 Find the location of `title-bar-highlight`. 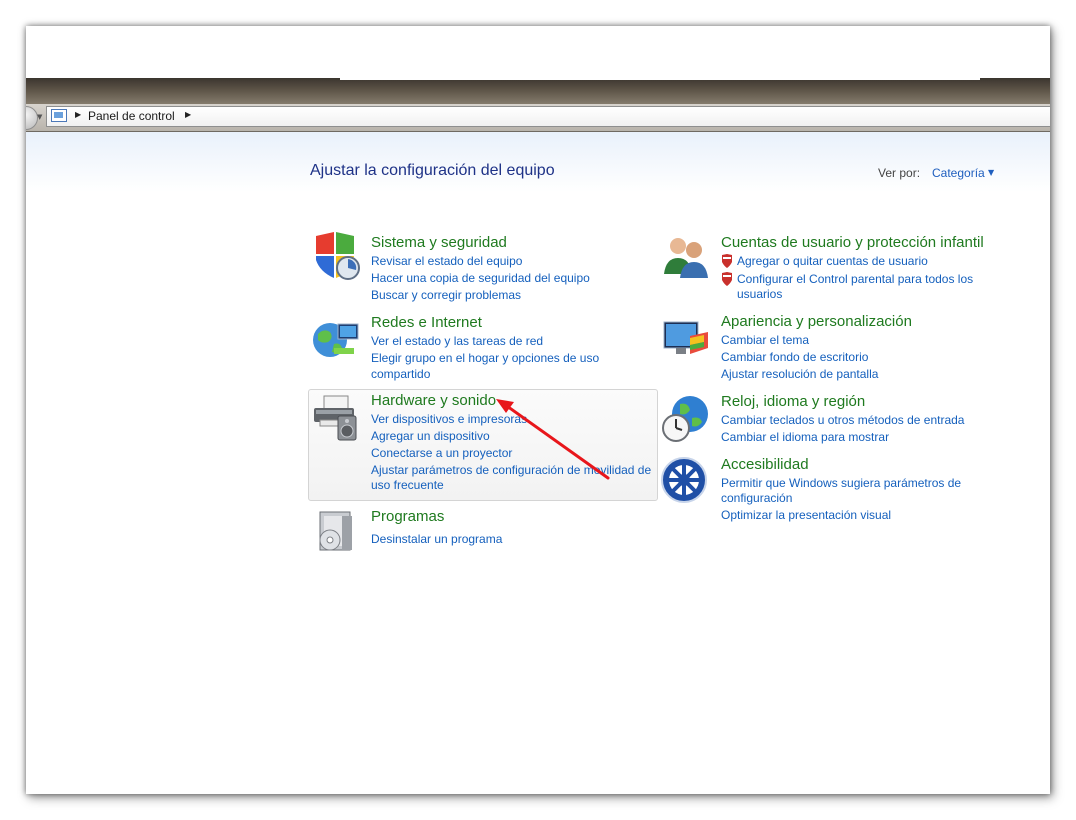

title-bar-highlight is located at coordinates (660, 79).